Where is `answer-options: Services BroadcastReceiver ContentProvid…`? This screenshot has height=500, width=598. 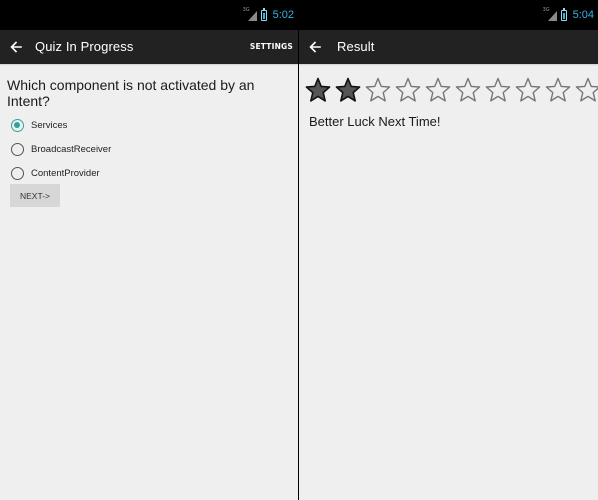 answer-options: Services BroadcastReceiver ContentProvid… is located at coordinates (61, 149).